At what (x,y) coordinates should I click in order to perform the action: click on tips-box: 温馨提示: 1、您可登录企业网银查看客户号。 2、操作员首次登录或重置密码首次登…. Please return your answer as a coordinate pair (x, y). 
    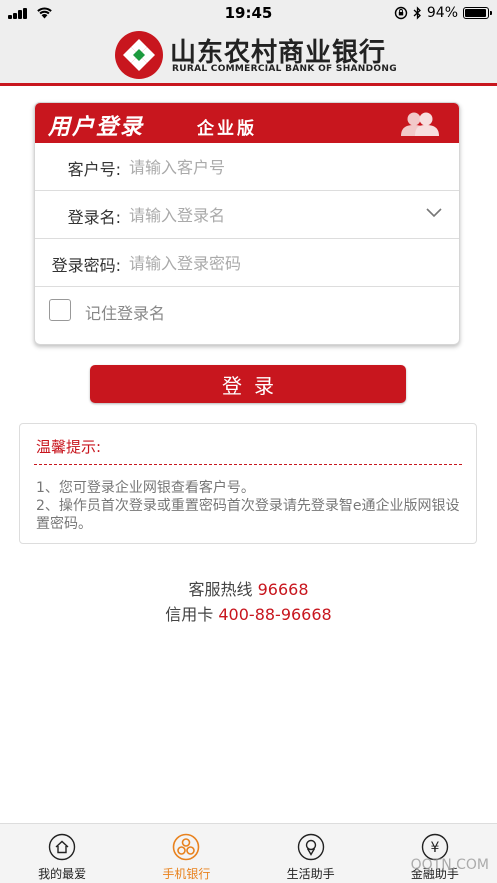
    Looking at the image, I should click on (248, 483).